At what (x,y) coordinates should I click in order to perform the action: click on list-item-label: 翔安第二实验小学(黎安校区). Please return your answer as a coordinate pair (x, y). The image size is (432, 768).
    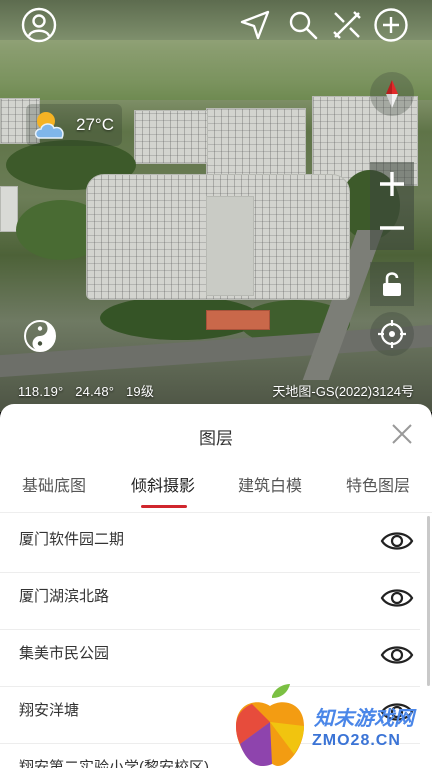
    Looking at the image, I should click on (114, 763).